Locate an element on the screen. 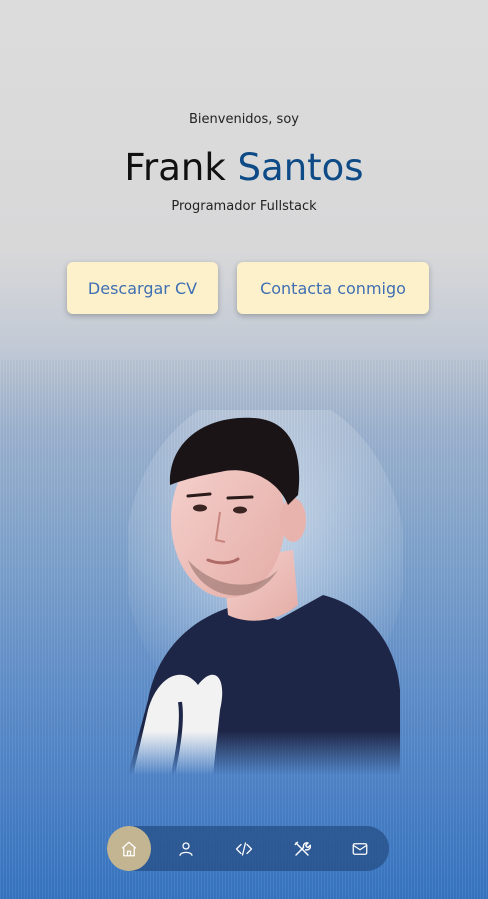  nav-about is located at coordinates (186, 848).